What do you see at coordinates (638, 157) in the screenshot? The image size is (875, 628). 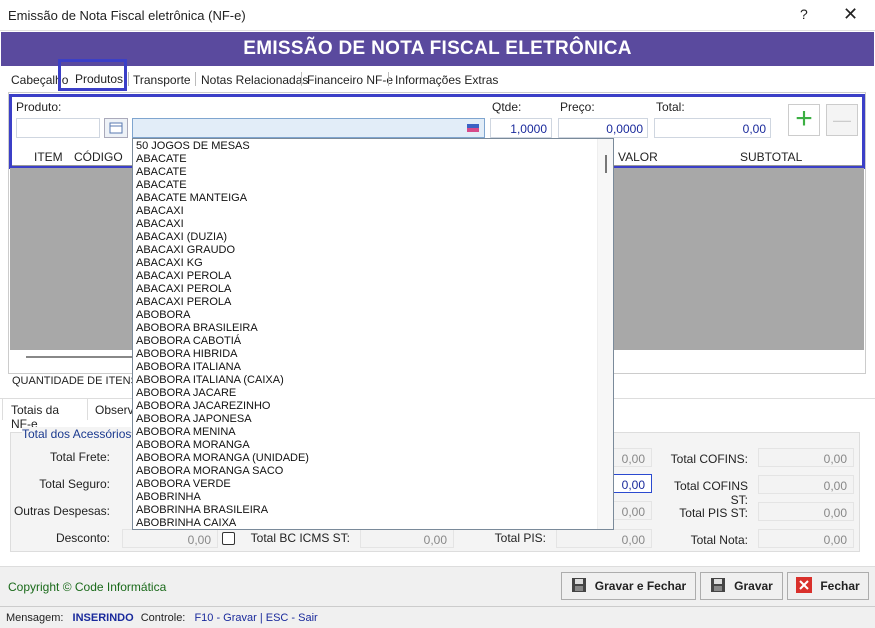 I see `col-valor: VALOR` at bounding box center [638, 157].